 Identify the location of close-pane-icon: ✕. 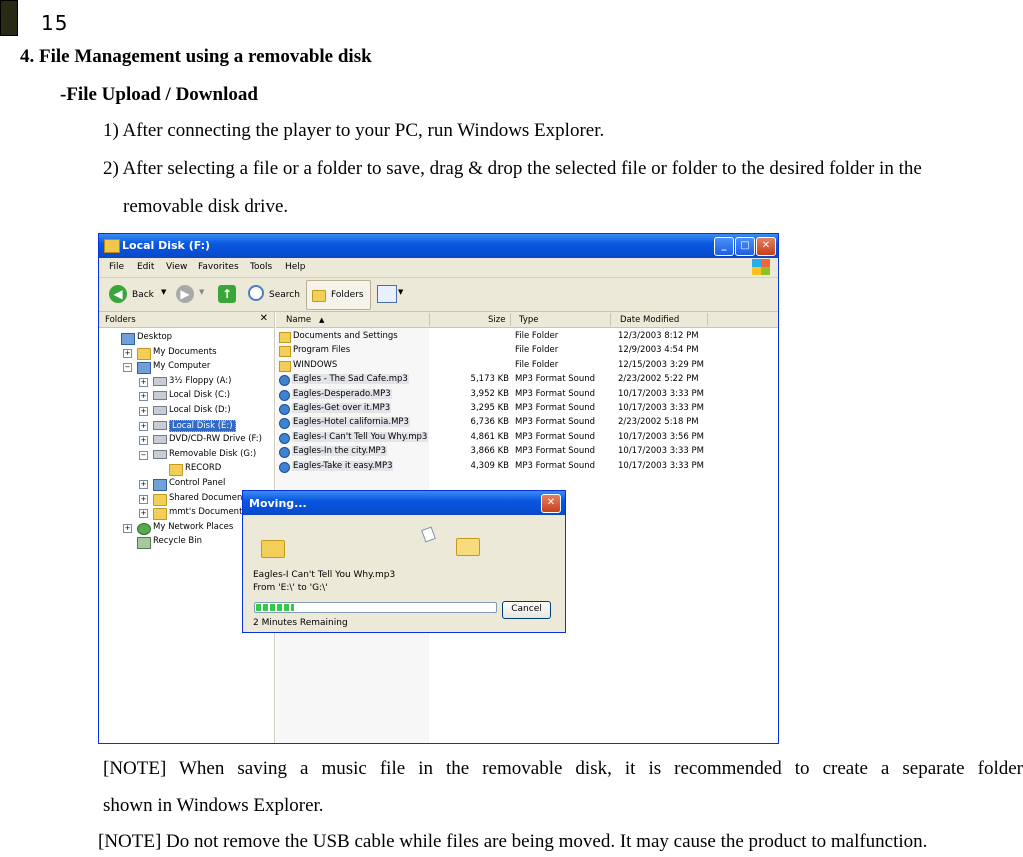
(264, 318).